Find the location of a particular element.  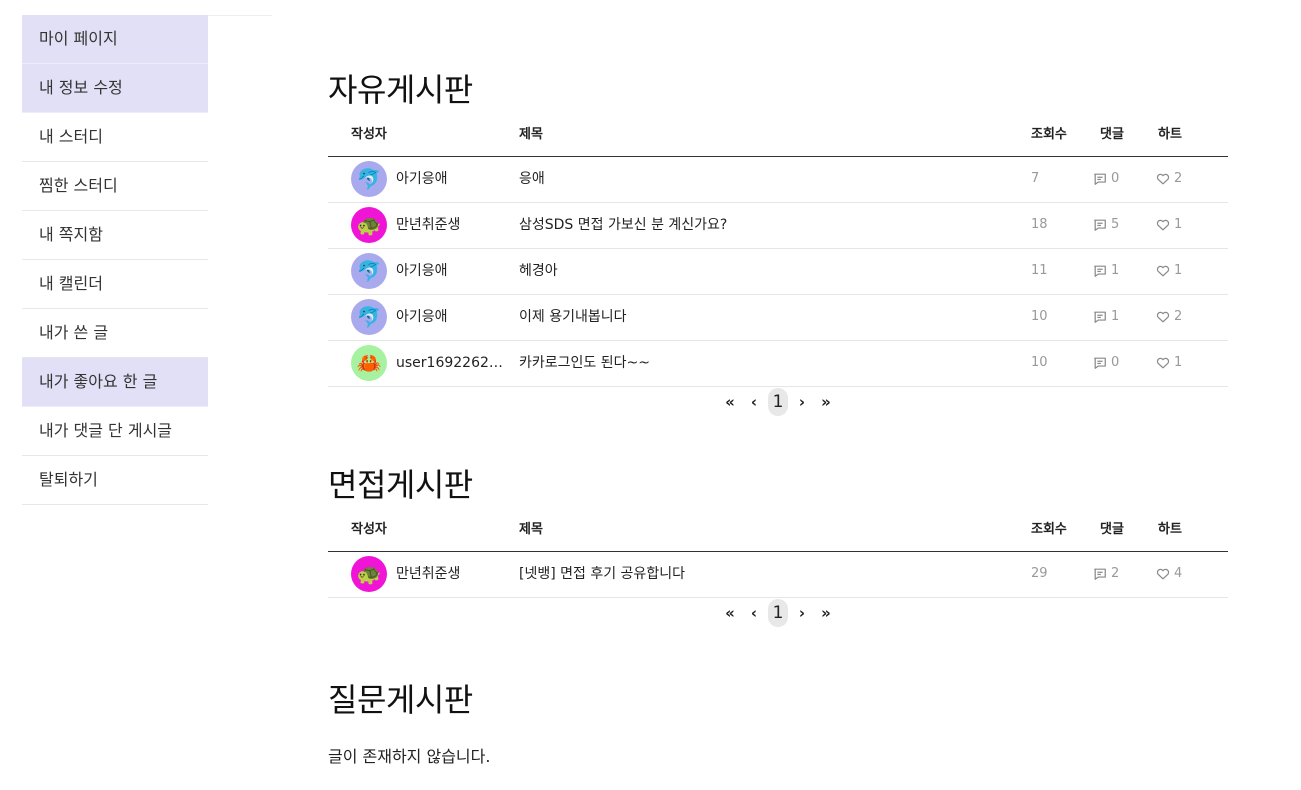

view-count: 7 is located at coordinates (1035, 178).